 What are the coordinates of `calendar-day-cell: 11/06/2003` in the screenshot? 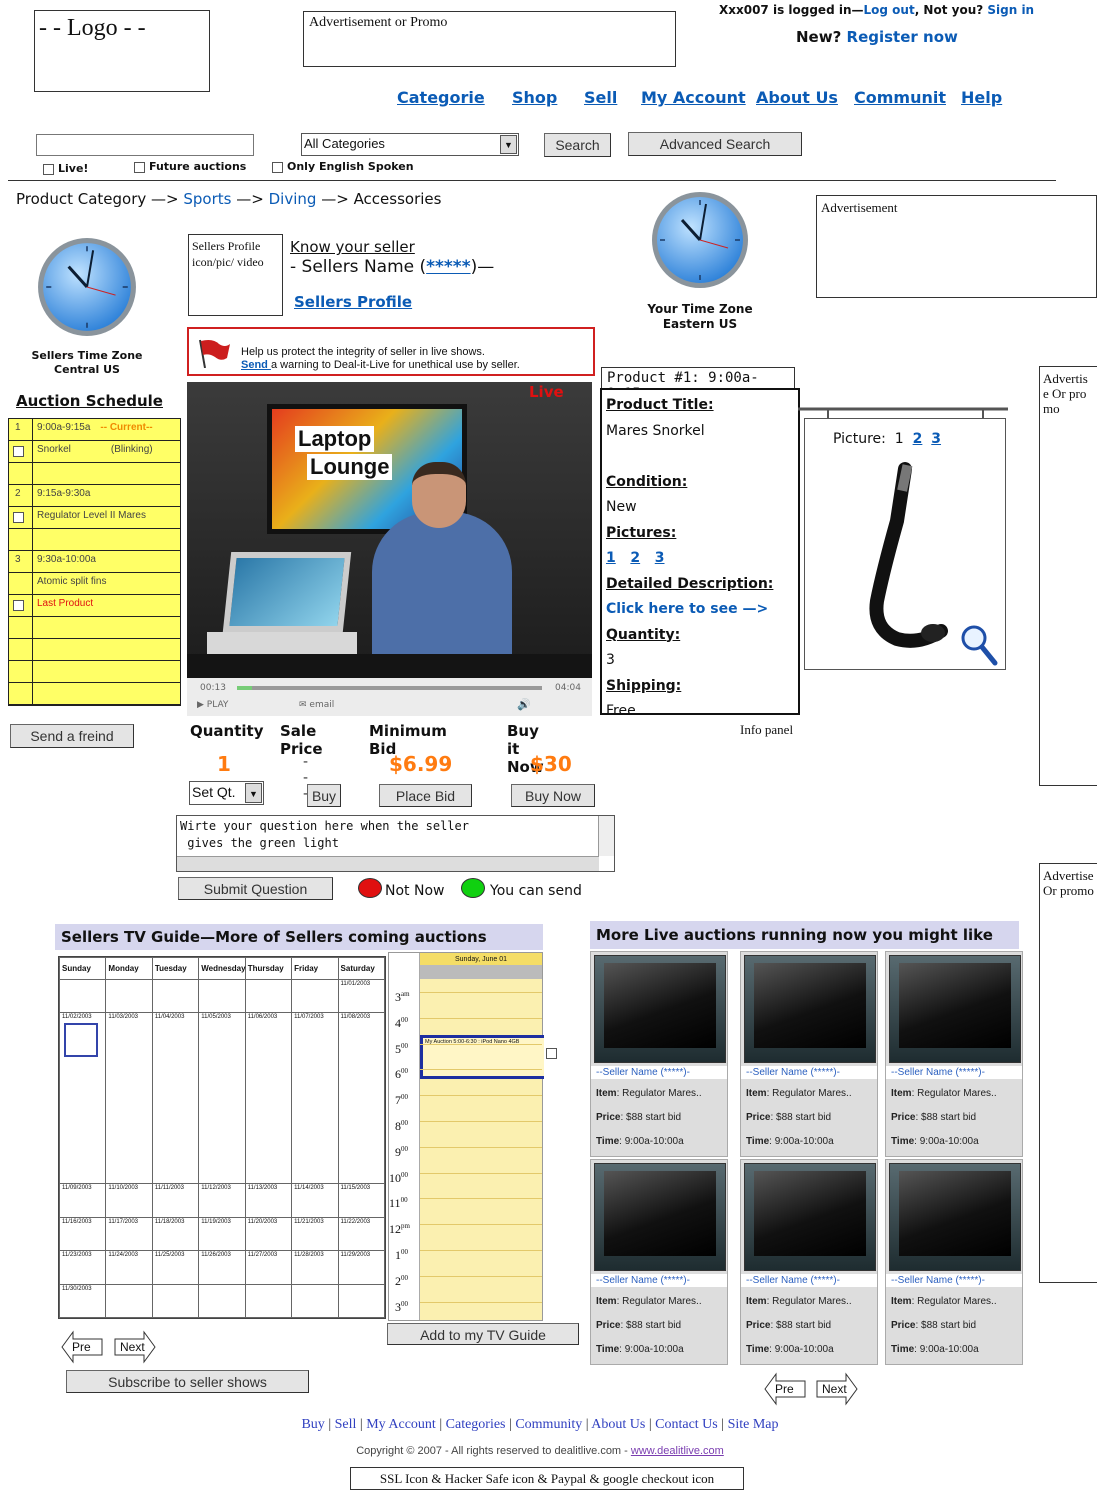 It's located at (268, 1098).